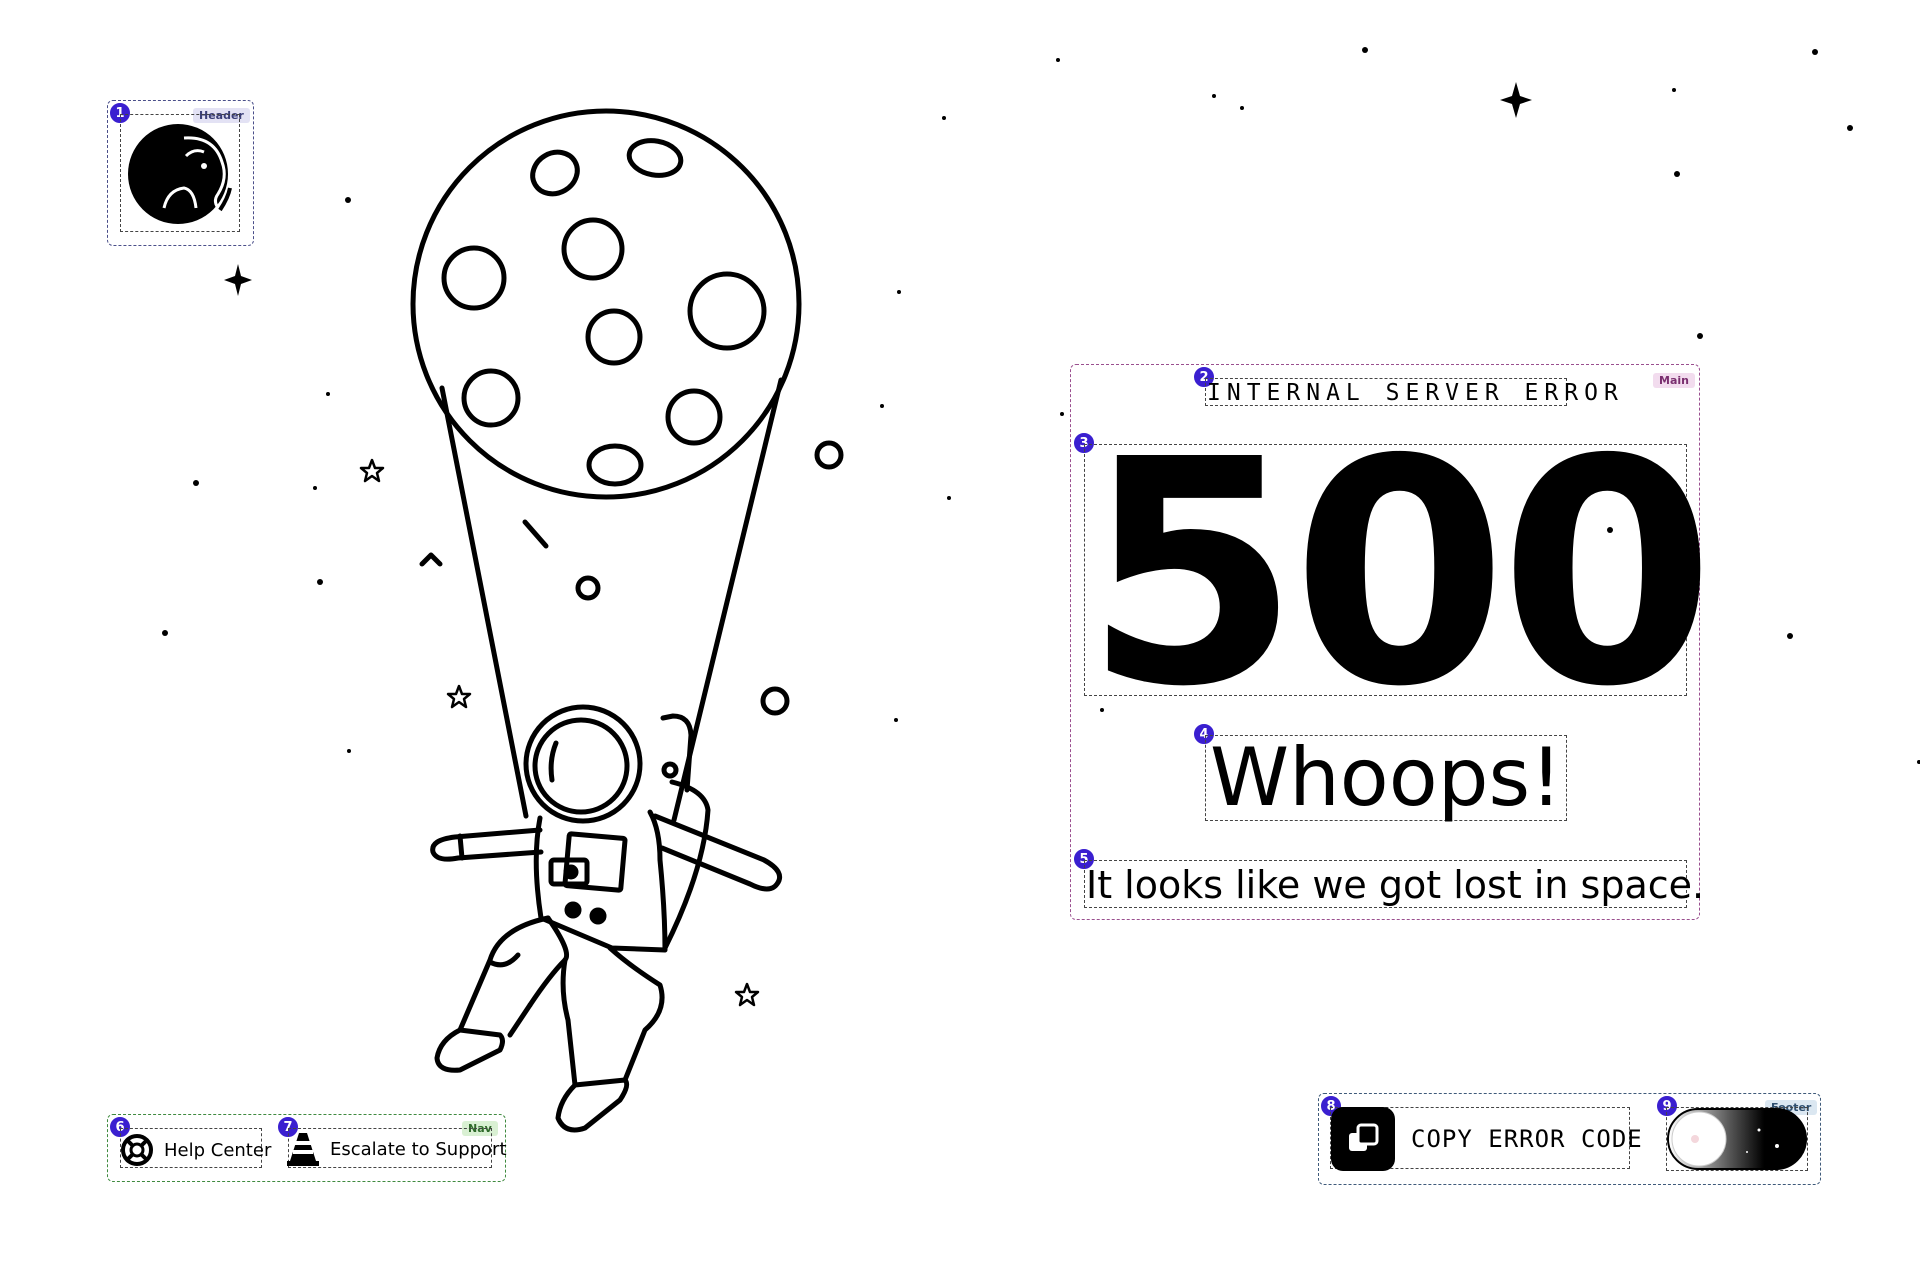  Describe the element at coordinates (303, 1149) in the screenshot. I see `traffic-cone-icon` at that location.